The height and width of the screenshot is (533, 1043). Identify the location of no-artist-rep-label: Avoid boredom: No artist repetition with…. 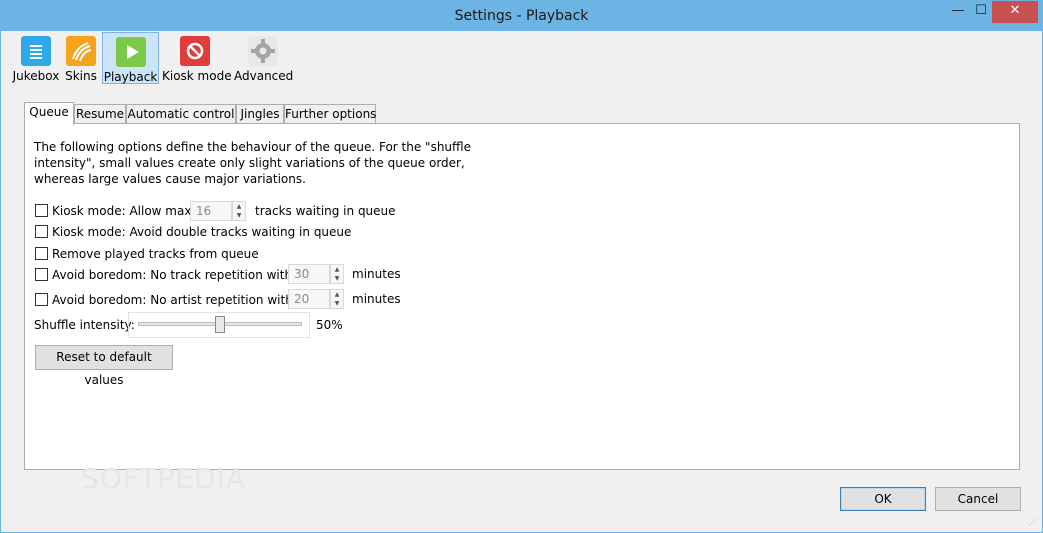
(178, 300).